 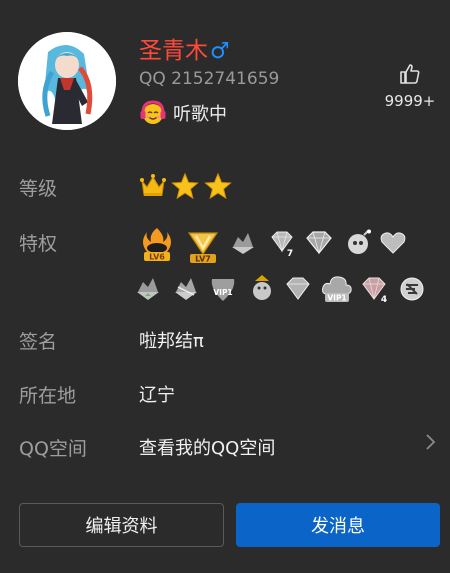 What do you see at coordinates (157, 395) in the screenshot?
I see `location-value: 辽宁` at bounding box center [157, 395].